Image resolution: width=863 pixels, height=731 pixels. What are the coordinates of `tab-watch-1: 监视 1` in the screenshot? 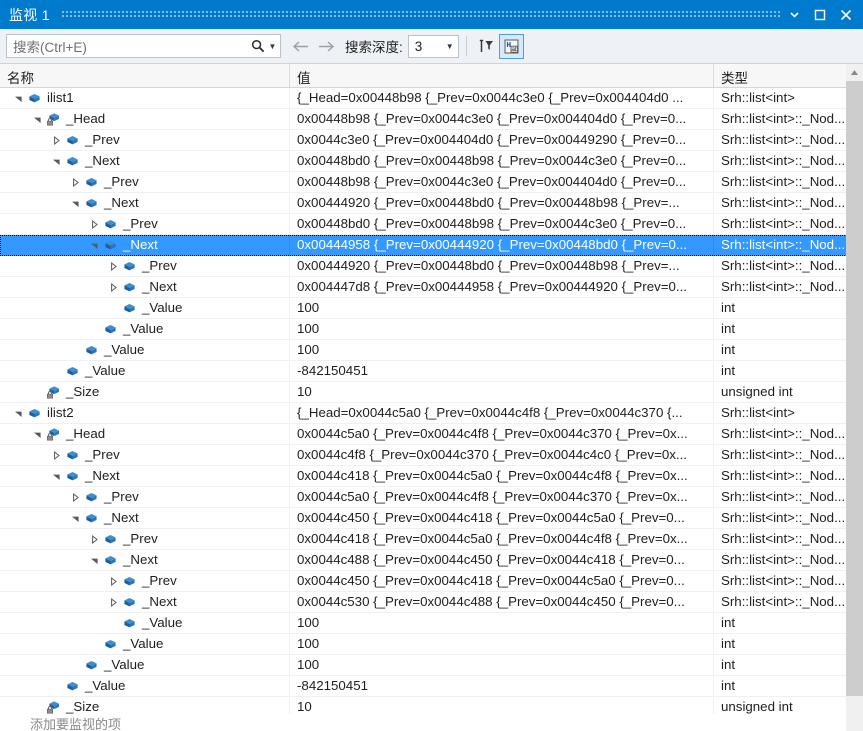 It's located at (31, 14).